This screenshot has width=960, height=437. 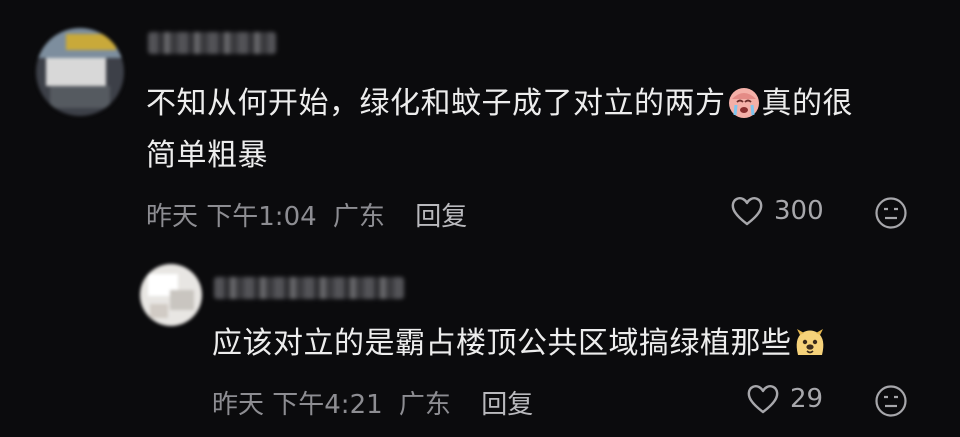 I want to click on comment-text: 不知从何开始，绿化和蚊子成了对立的两方 真的很, so click(x=536, y=107).